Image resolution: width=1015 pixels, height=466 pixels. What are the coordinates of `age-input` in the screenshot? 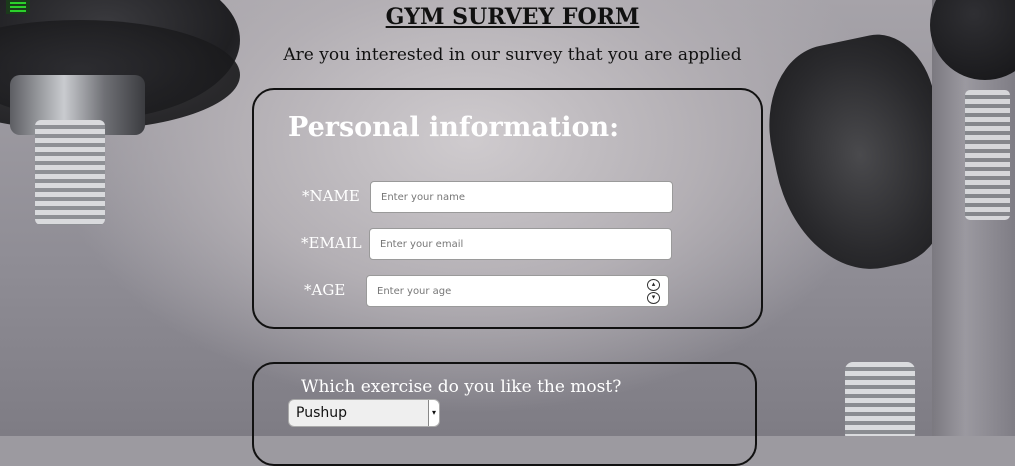 It's located at (517, 291).